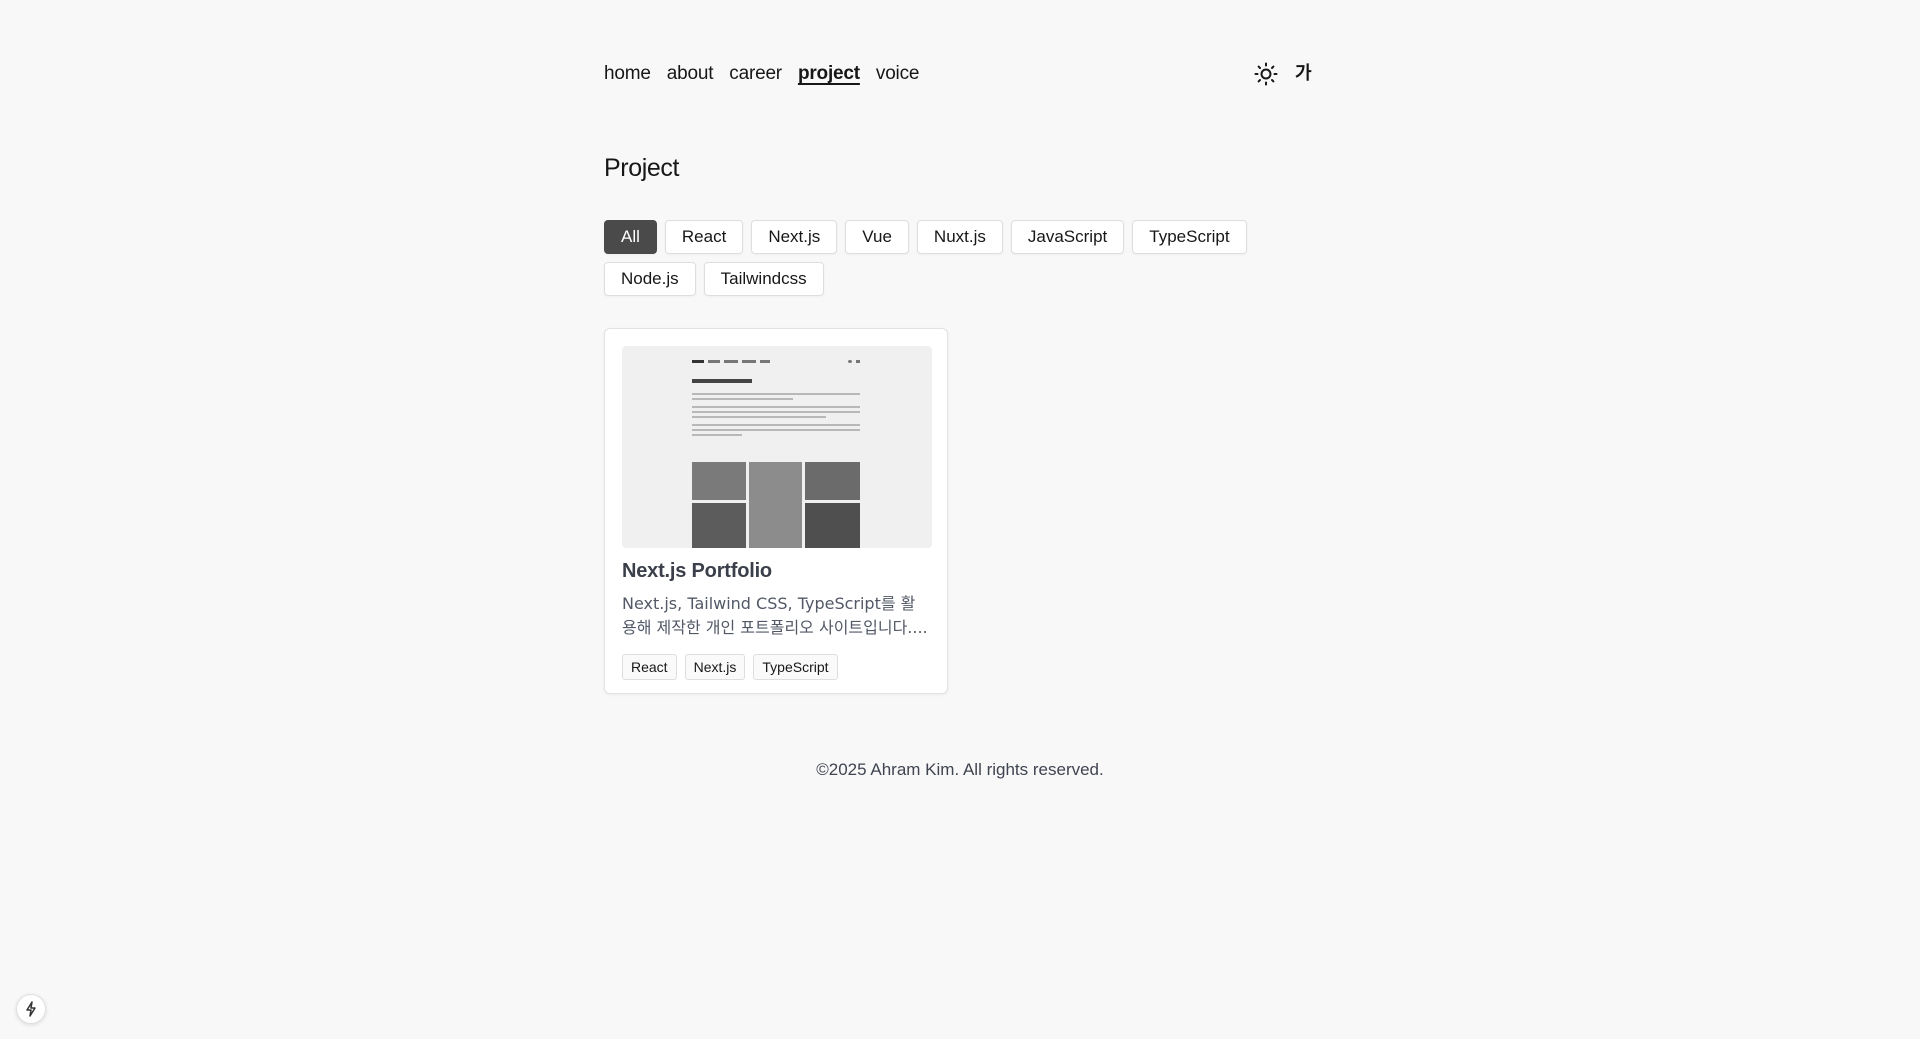 The width and height of the screenshot is (1920, 1039). Describe the element at coordinates (763, 279) in the screenshot. I see `filter-tailwindcss-button: Tailwindcss` at that location.